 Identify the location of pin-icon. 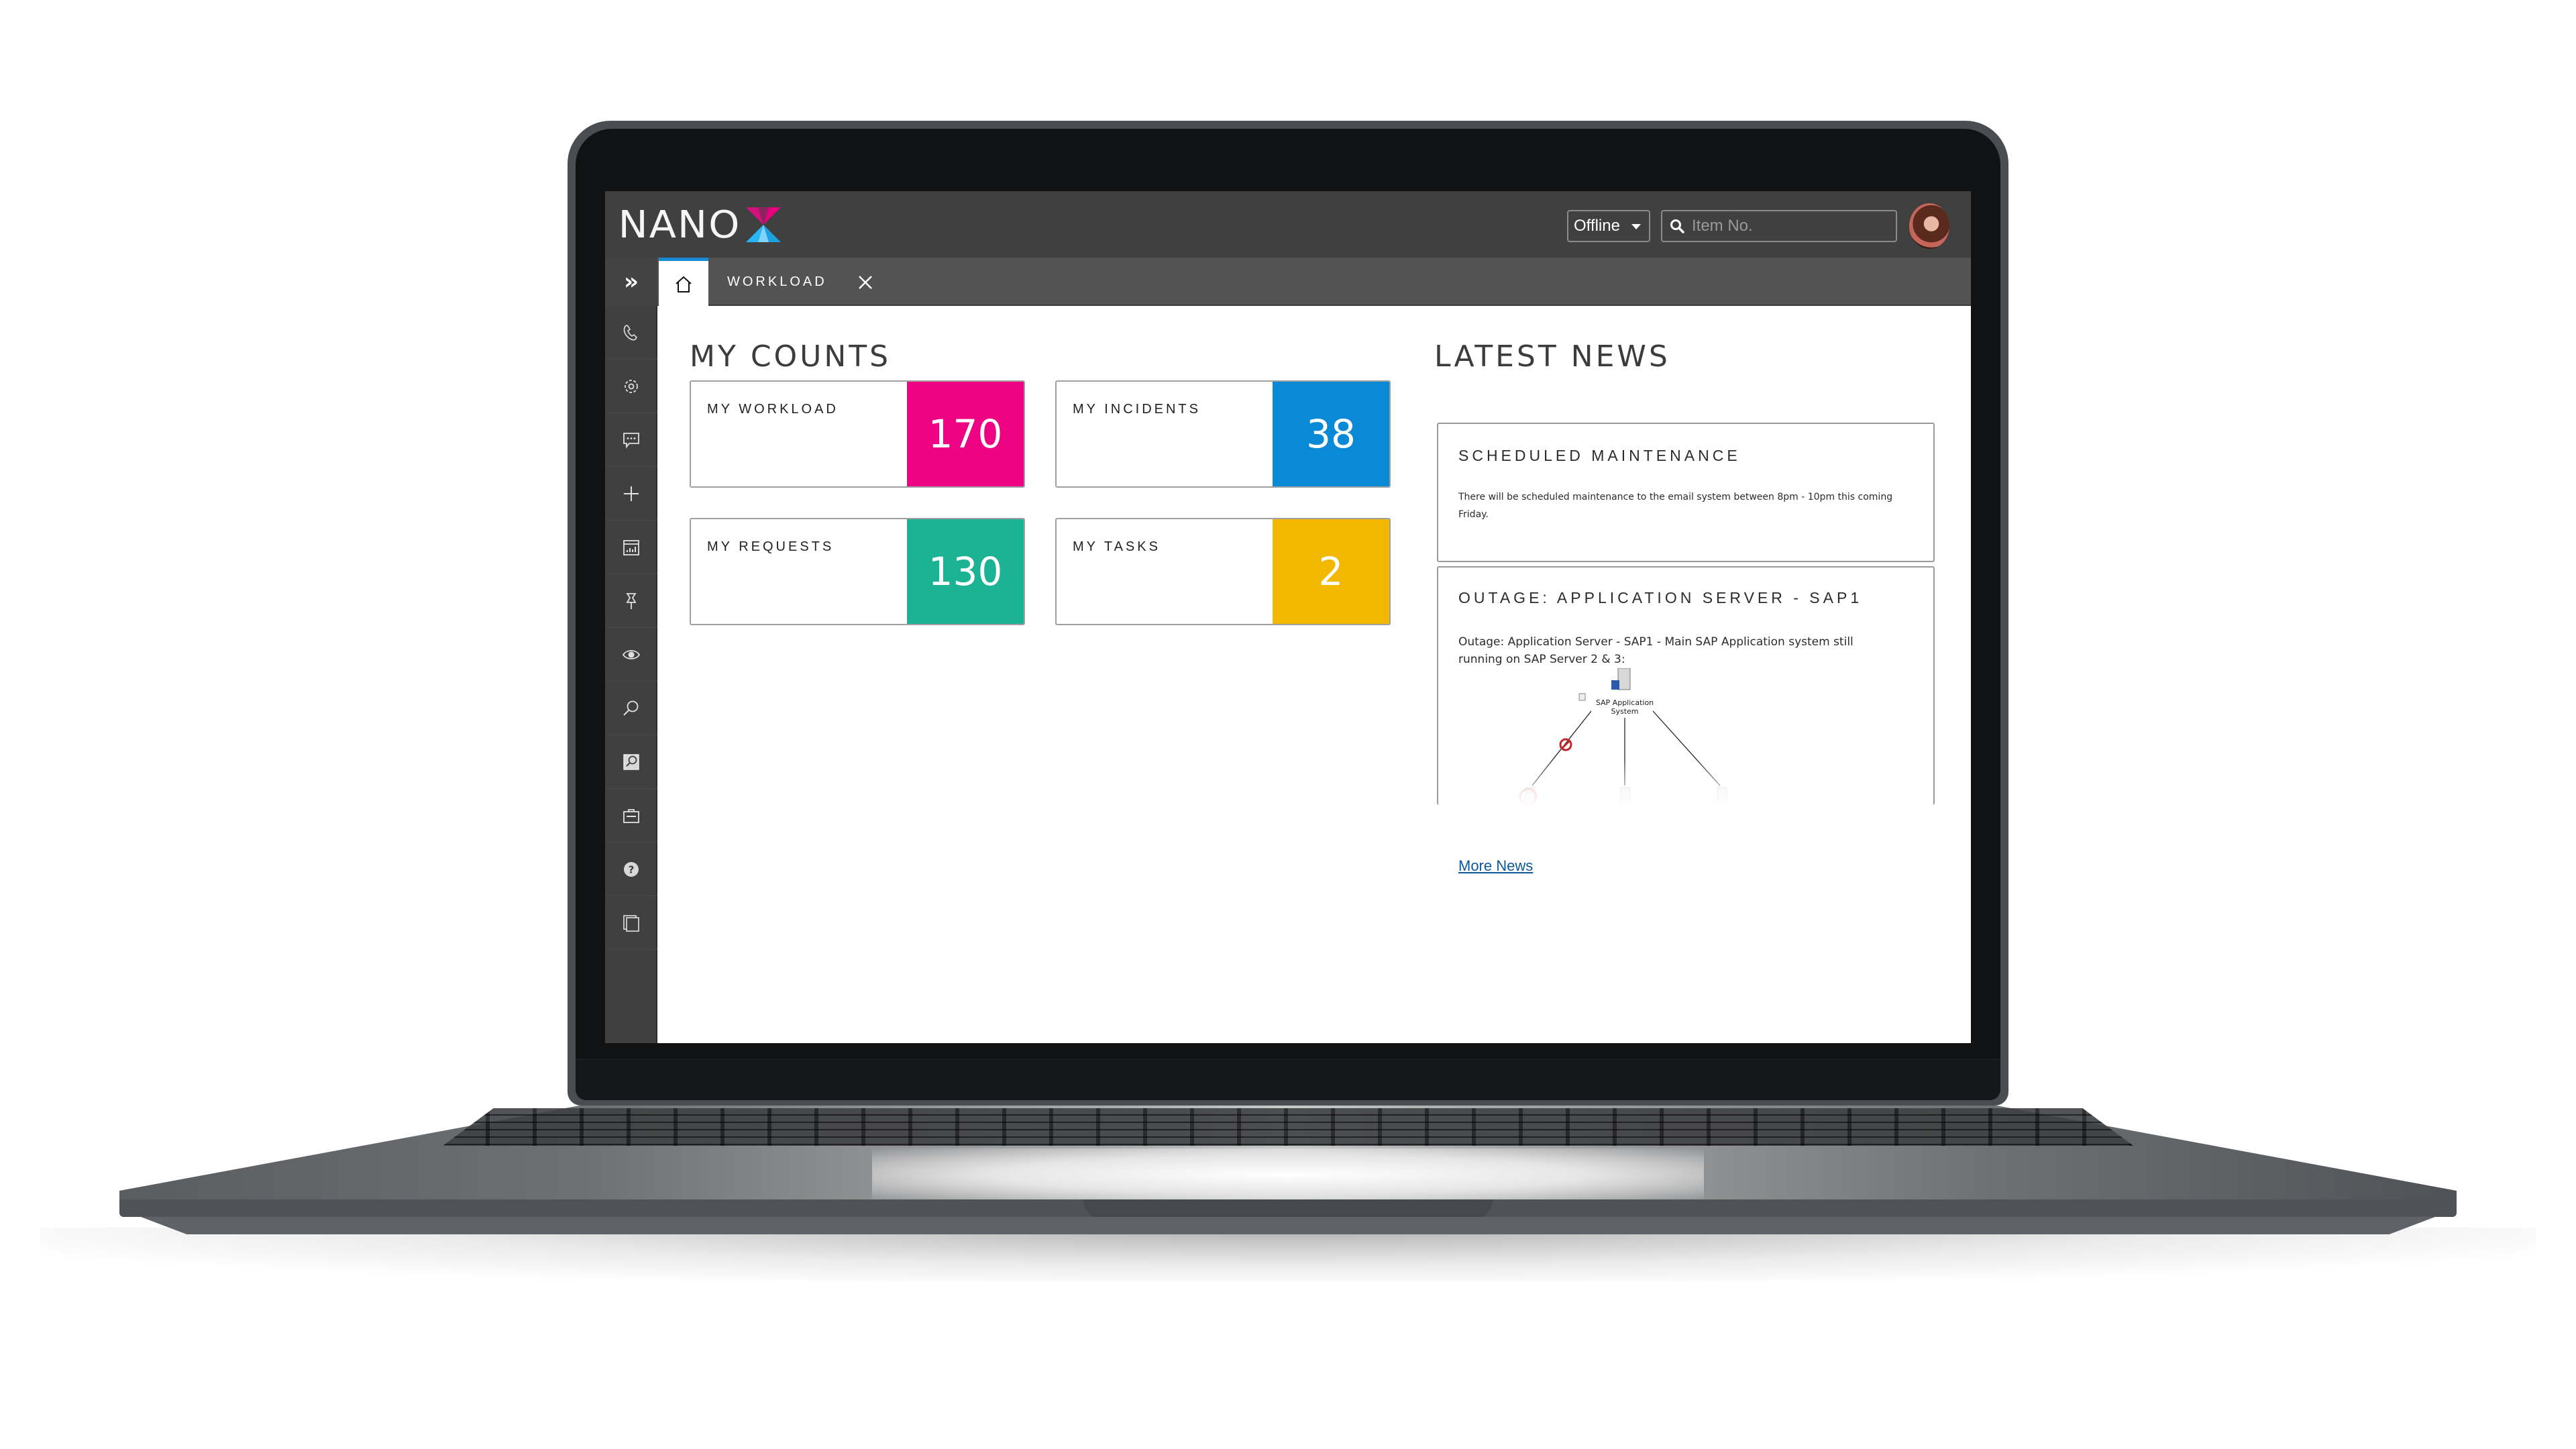
(631, 600).